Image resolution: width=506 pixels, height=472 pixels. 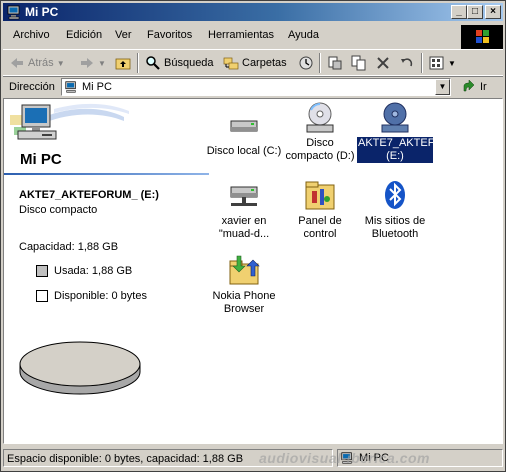 What do you see at coordinates (42, 12) in the screenshot?
I see `window-title: Mi PC` at bounding box center [42, 12].